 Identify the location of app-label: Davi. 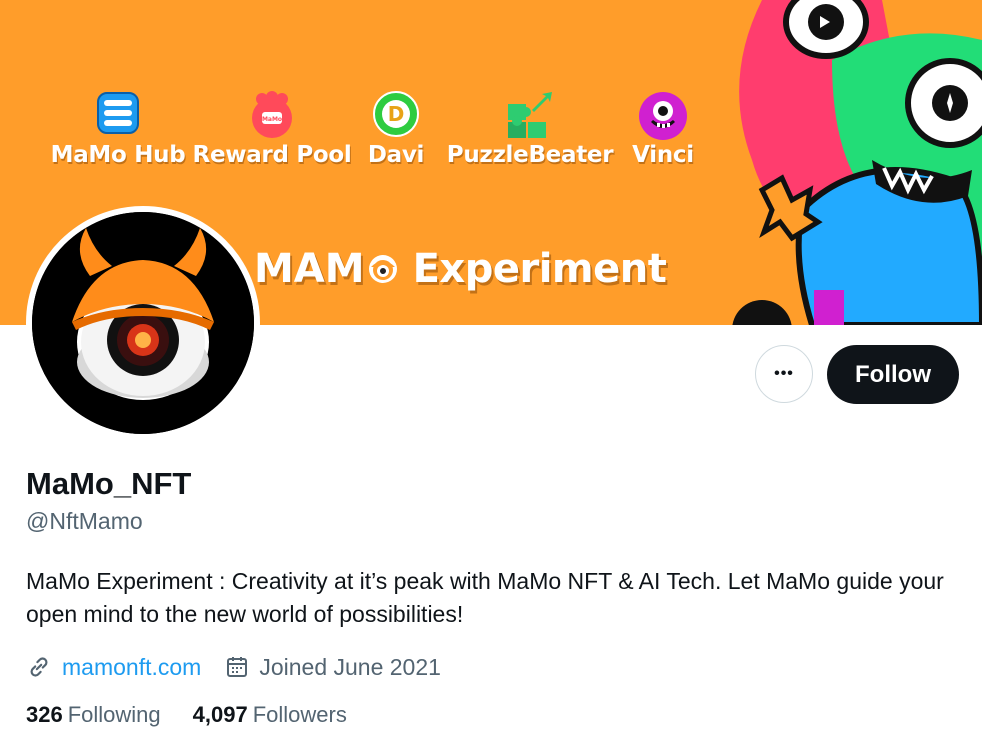
(396, 155).